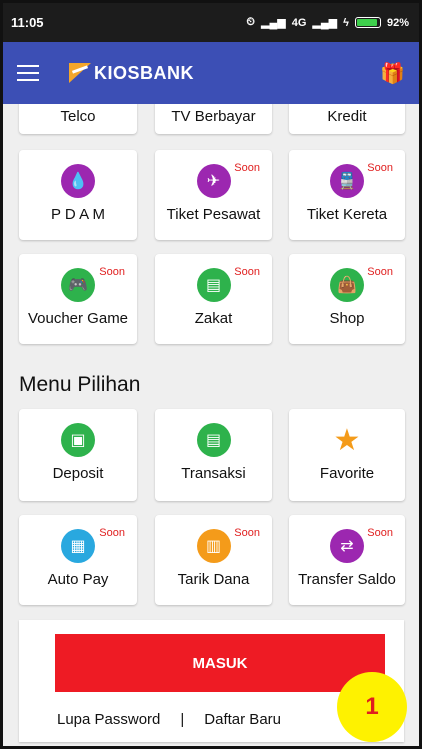 The height and width of the screenshot is (749, 422). I want to click on status-time: 11:05, so click(27, 22).